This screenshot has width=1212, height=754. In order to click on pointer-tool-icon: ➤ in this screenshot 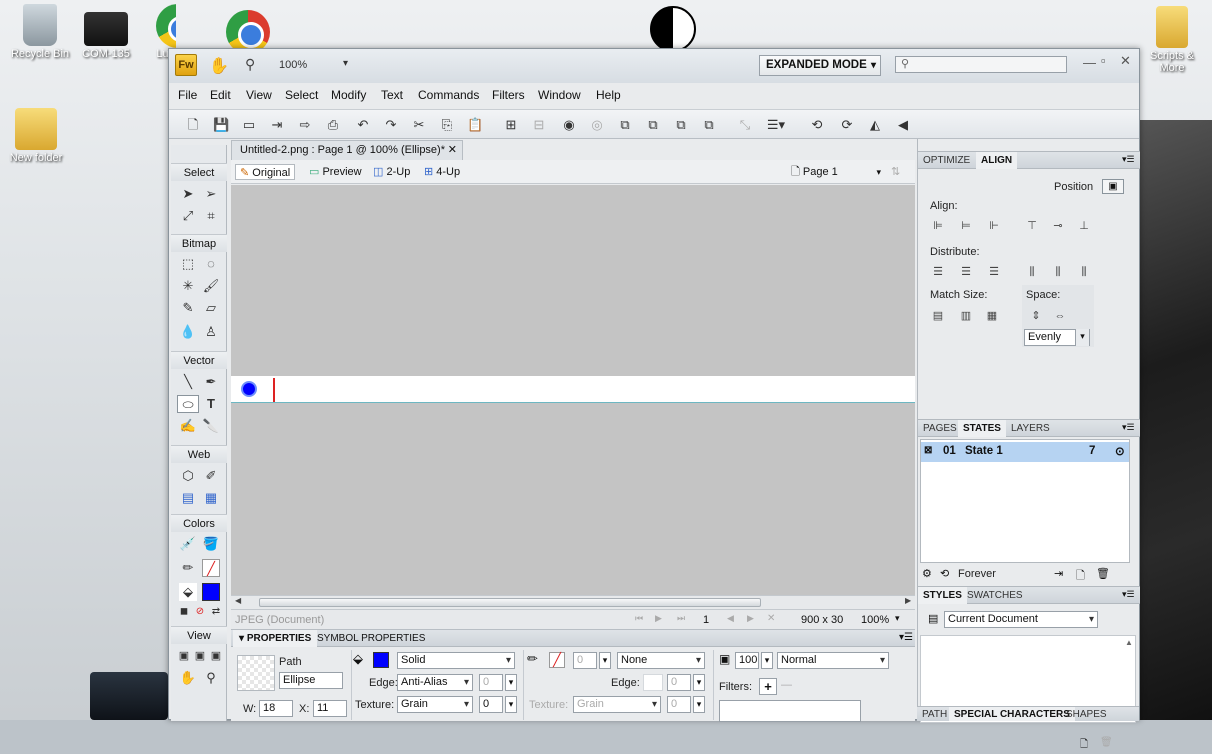, I will do `click(188, 194)`.